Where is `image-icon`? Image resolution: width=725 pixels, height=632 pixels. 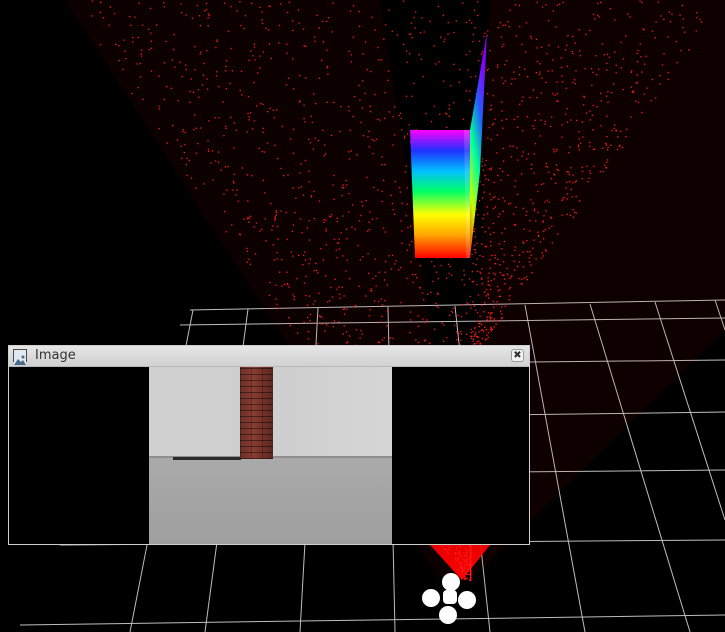
image-icon is located at coordinates (20, 357).